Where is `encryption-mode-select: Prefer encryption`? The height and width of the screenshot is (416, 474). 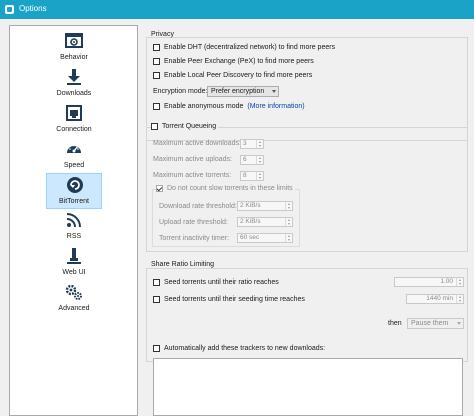
encryption-mode-select: Prefer encryption is located at coordinates (243, 91).